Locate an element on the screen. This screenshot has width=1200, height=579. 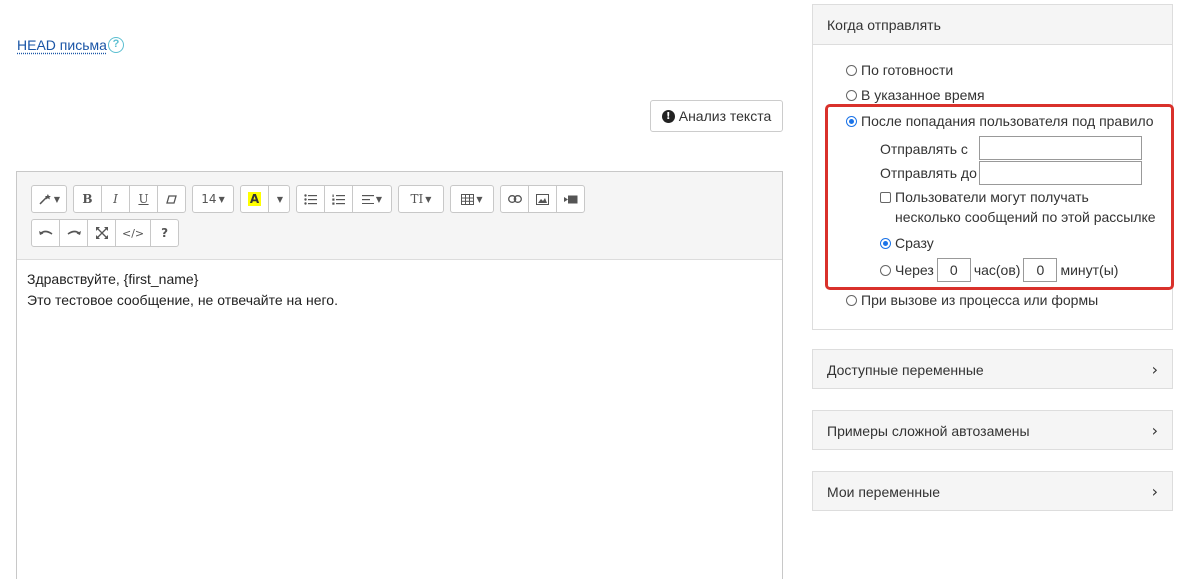
hours-input: 0 is located at coordinates (953, 270).